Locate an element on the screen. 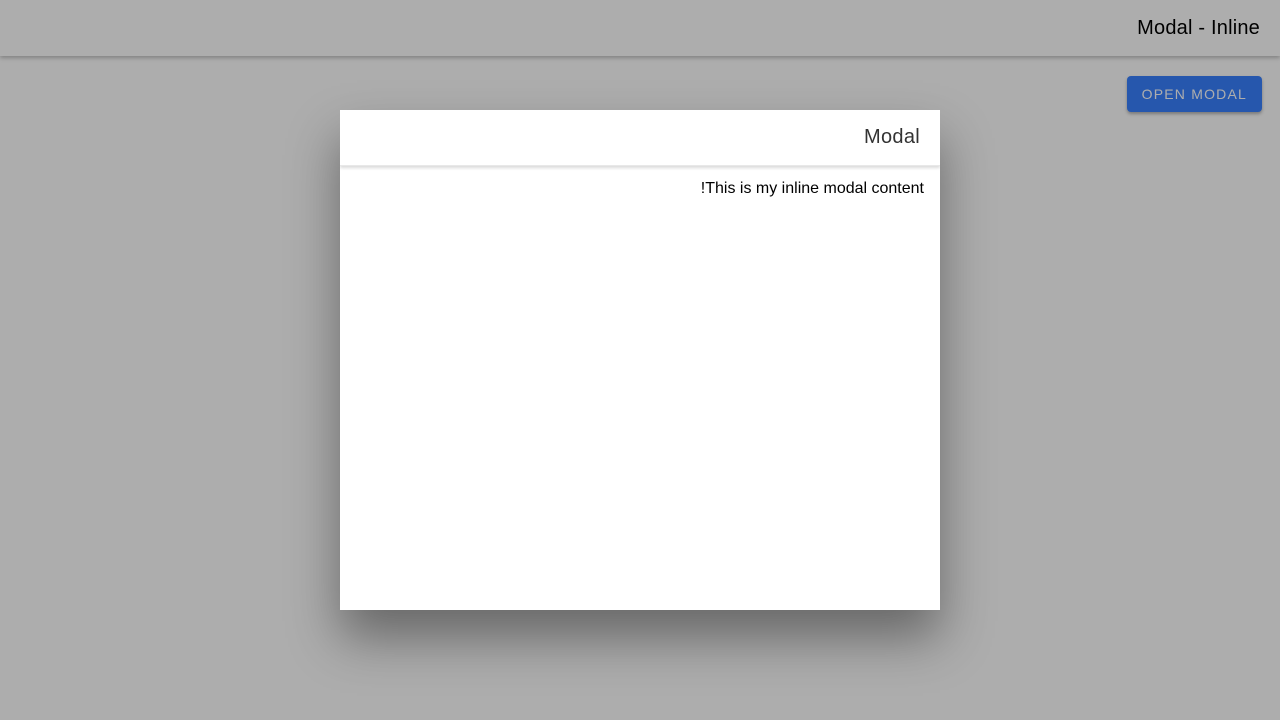 The width and height of the screenshot is (1280, 720). modal-body: This is my inline modal content! is located at coordinates (640, 189).